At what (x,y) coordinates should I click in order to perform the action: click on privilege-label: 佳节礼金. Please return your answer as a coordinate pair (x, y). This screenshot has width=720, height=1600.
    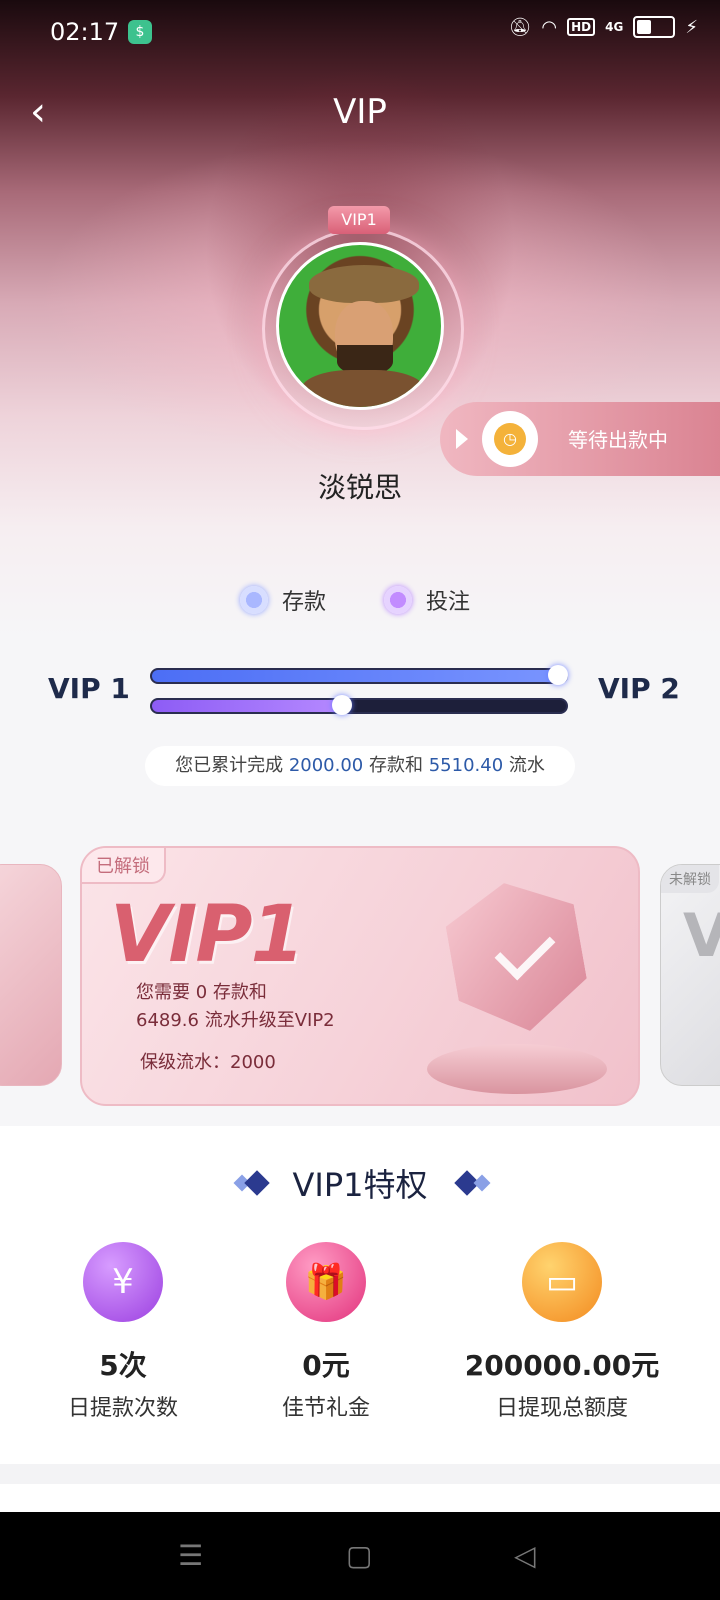
    Looking at the image, I should click on (325, 1408).